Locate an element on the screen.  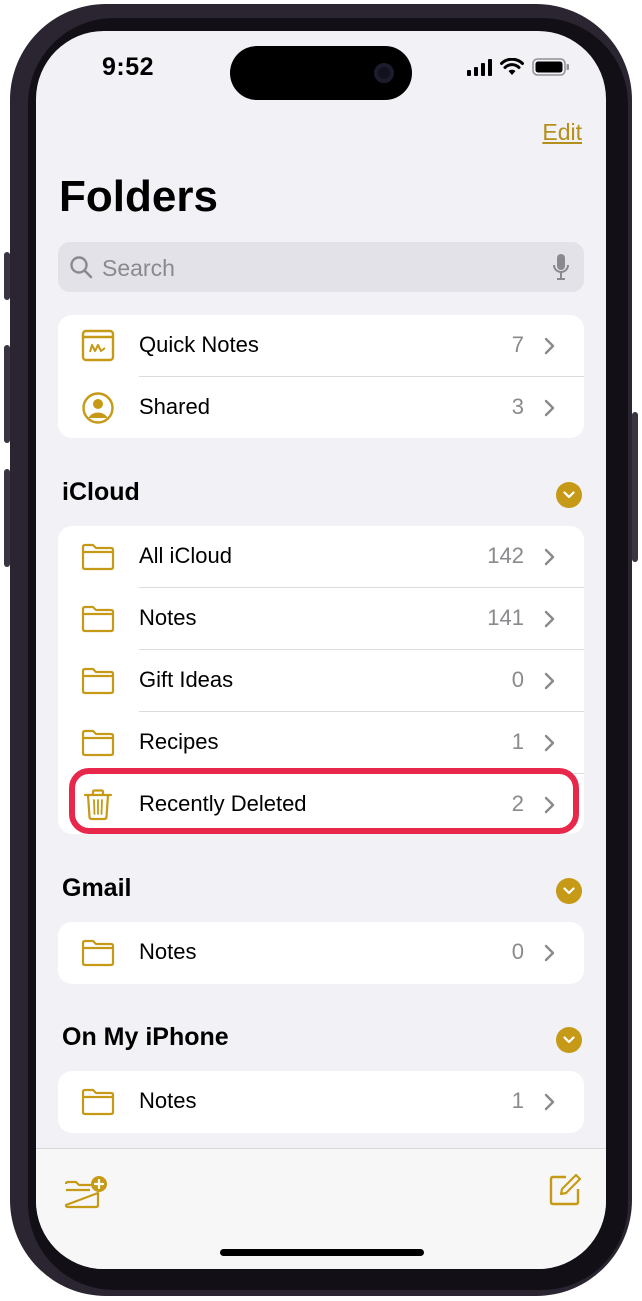
status-icons is located at coordinates (518, 67).